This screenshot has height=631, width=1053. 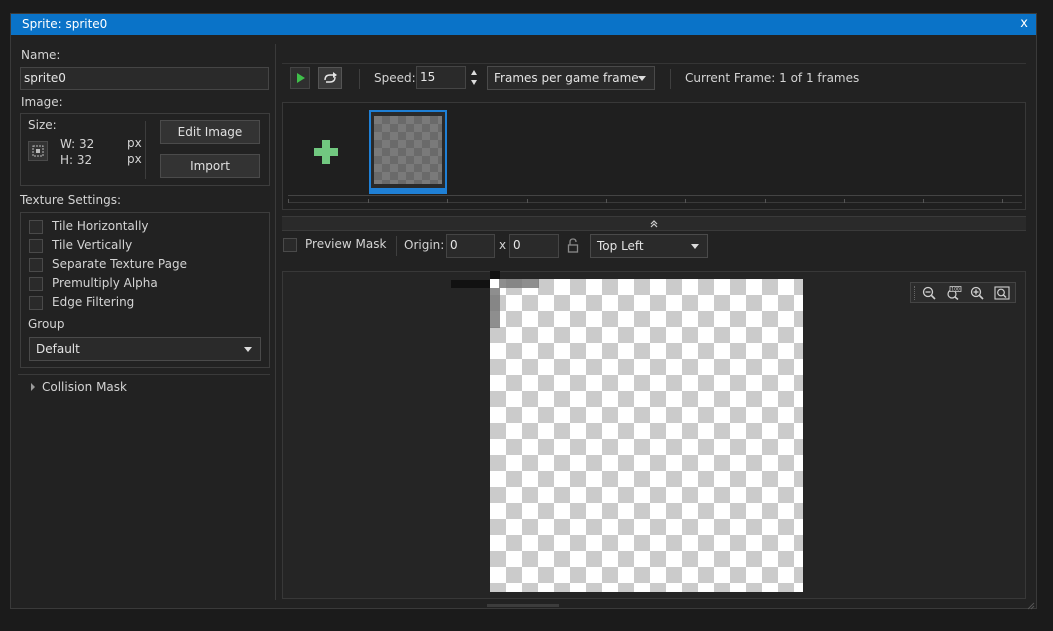 I want to click on width-value: W: 32, so click(x=77, y=144).